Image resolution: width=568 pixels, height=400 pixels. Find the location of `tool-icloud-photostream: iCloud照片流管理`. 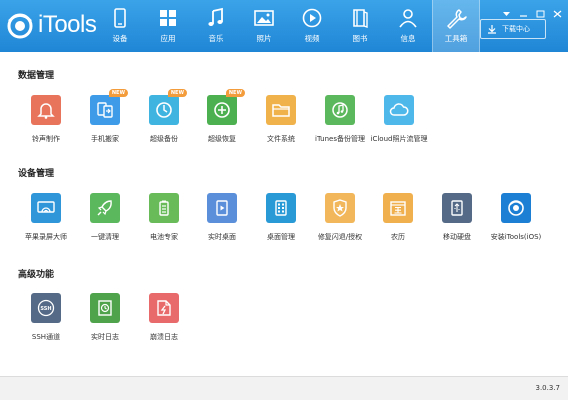

tool-icloud-photostream: iCloud照片流管理 is located at coordinates (399, 119).